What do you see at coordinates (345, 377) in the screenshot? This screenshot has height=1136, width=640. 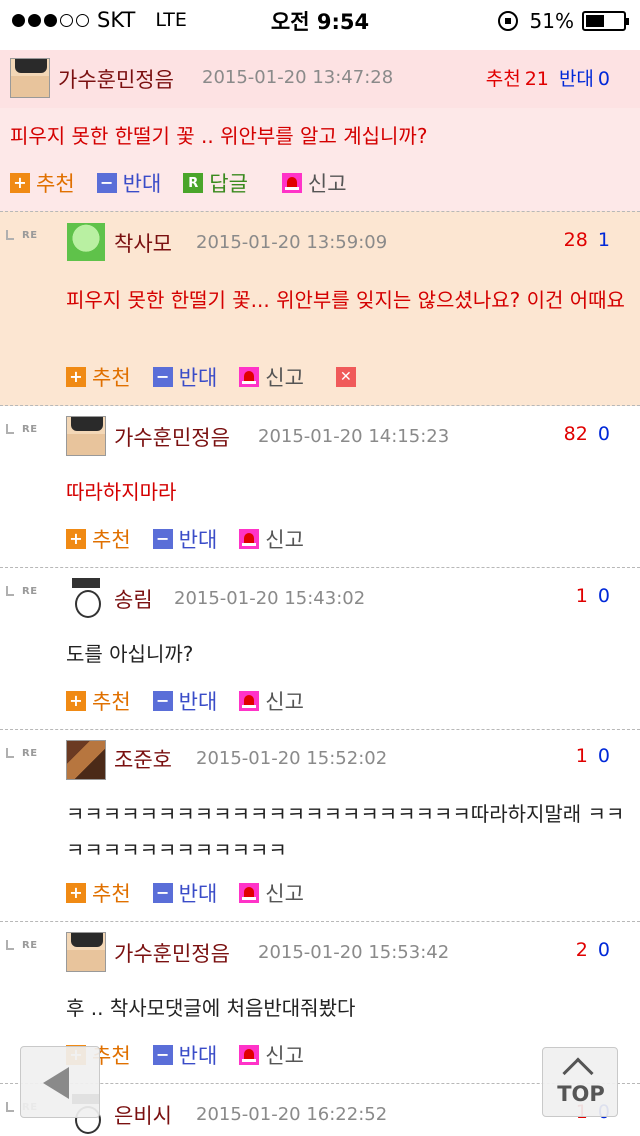 I see `delete-icon: ✕` at bounding box center [345, 377].